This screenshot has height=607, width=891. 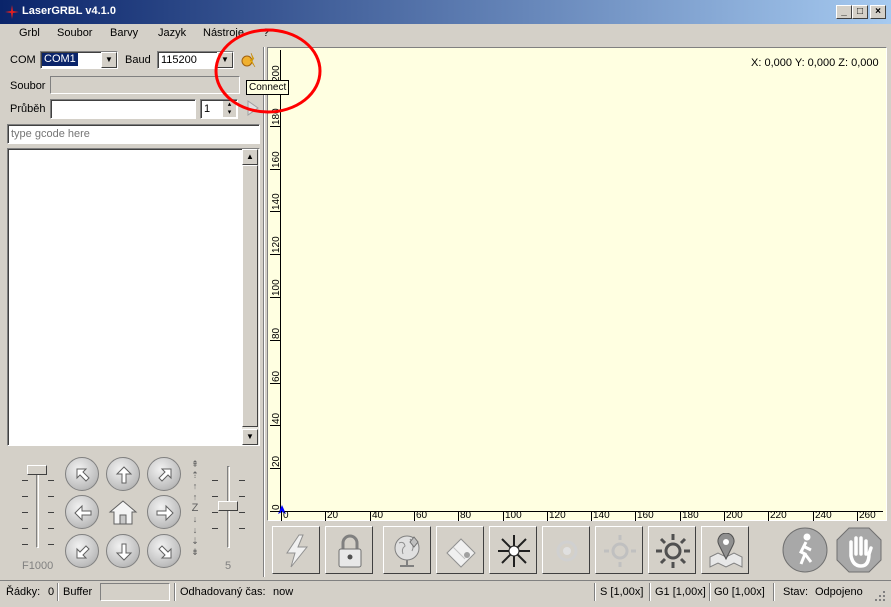 I want to click on y-tick-label: 160, so click(x=276, y=159).